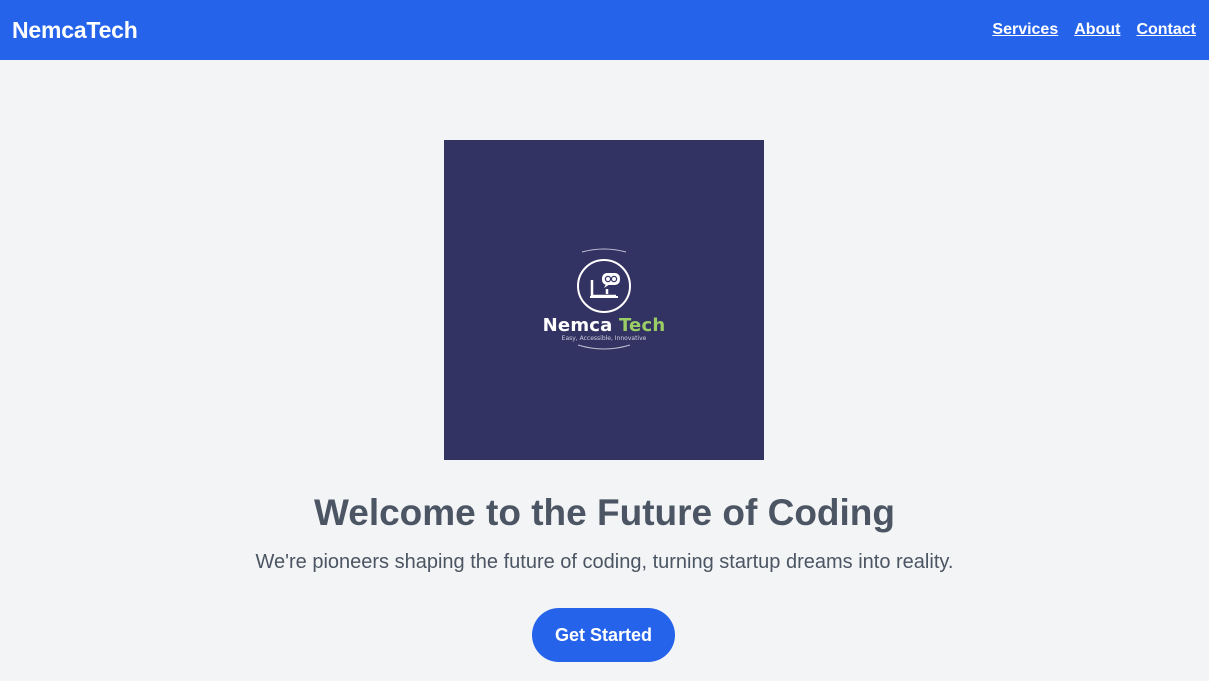 Image resolution: width=1209 pixels, height=681 pixels. I want to click on nav-link-services: Services, so click(1025, 30).